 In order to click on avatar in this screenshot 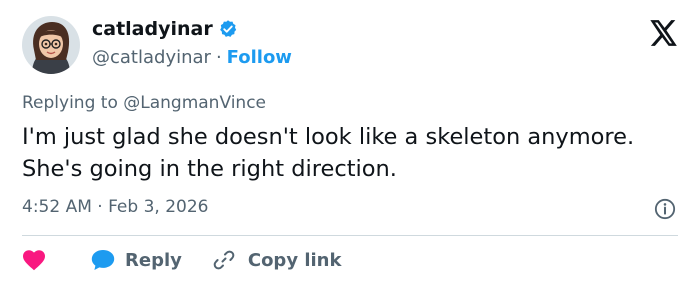, I will do `click(51, 45)`.